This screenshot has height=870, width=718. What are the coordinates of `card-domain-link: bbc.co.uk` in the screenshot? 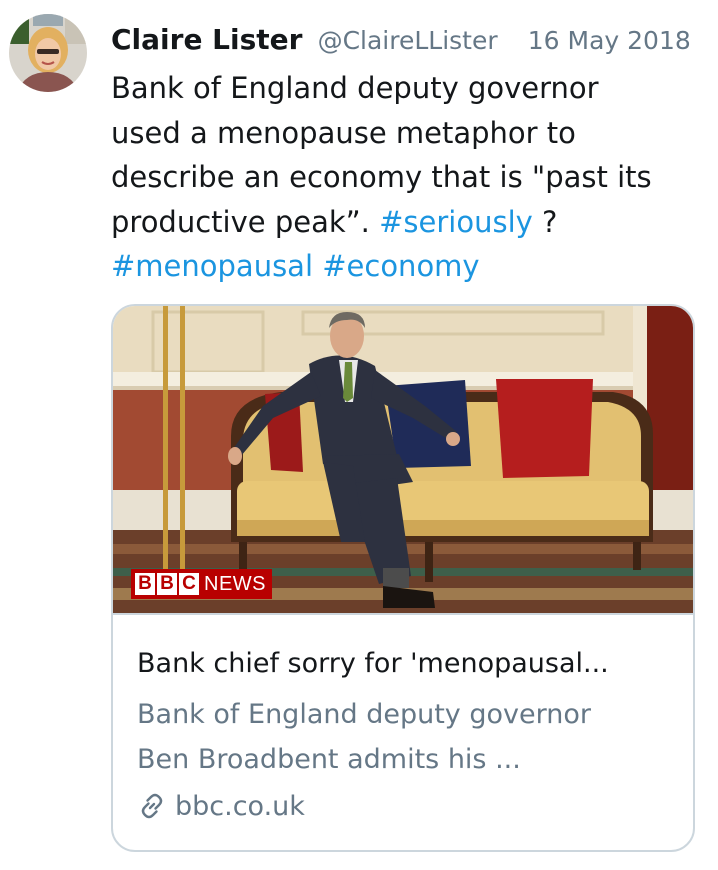 It's located at (221, 806).